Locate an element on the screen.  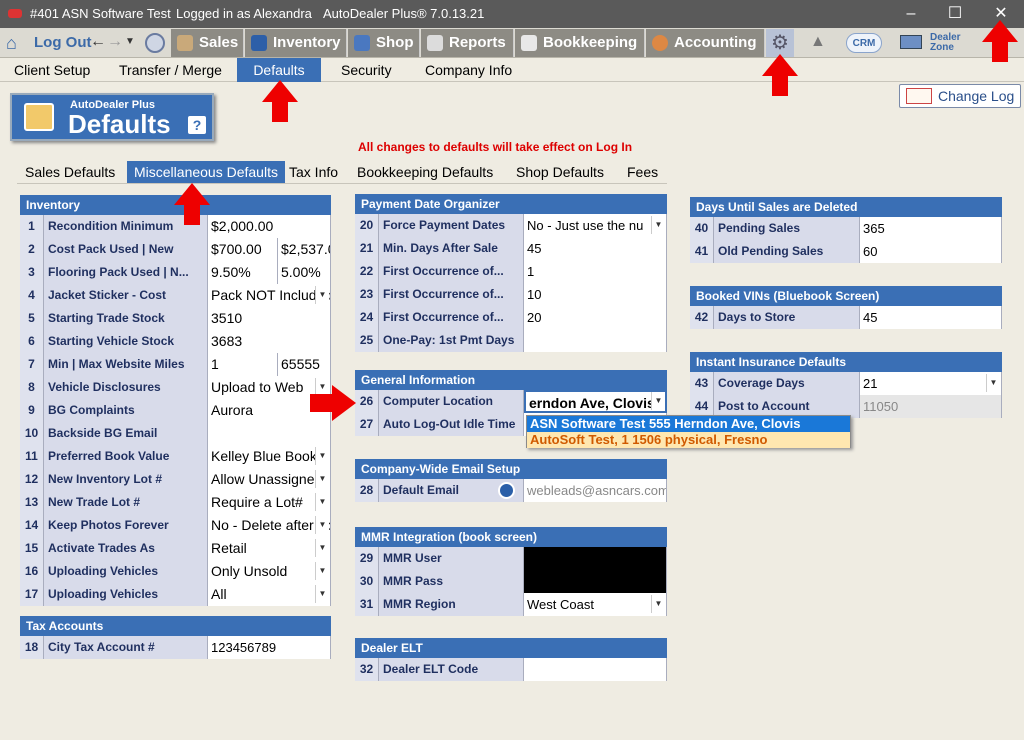
general-title: General Information is located at coordinates (511, 380).